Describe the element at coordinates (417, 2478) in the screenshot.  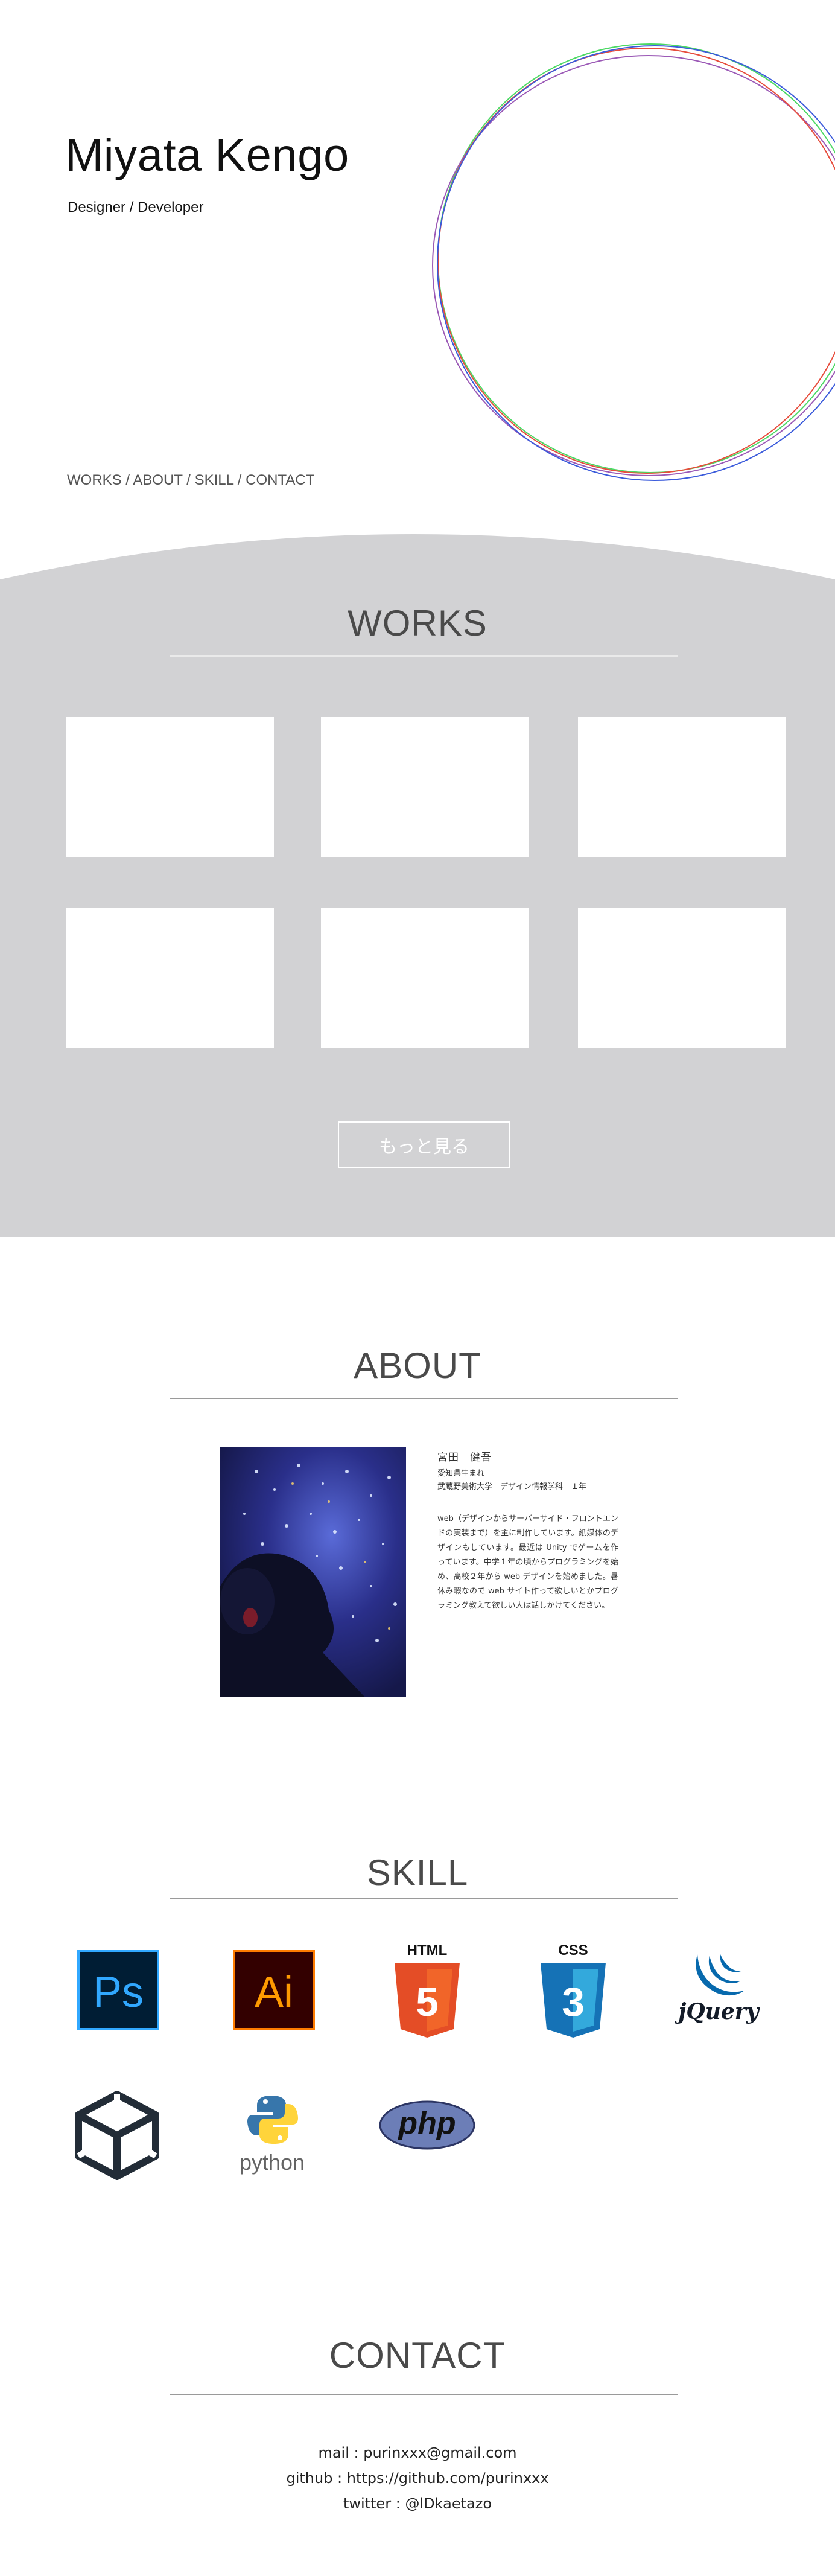
I see `contact-github: github : https://github.com/purinxxx` at that location.